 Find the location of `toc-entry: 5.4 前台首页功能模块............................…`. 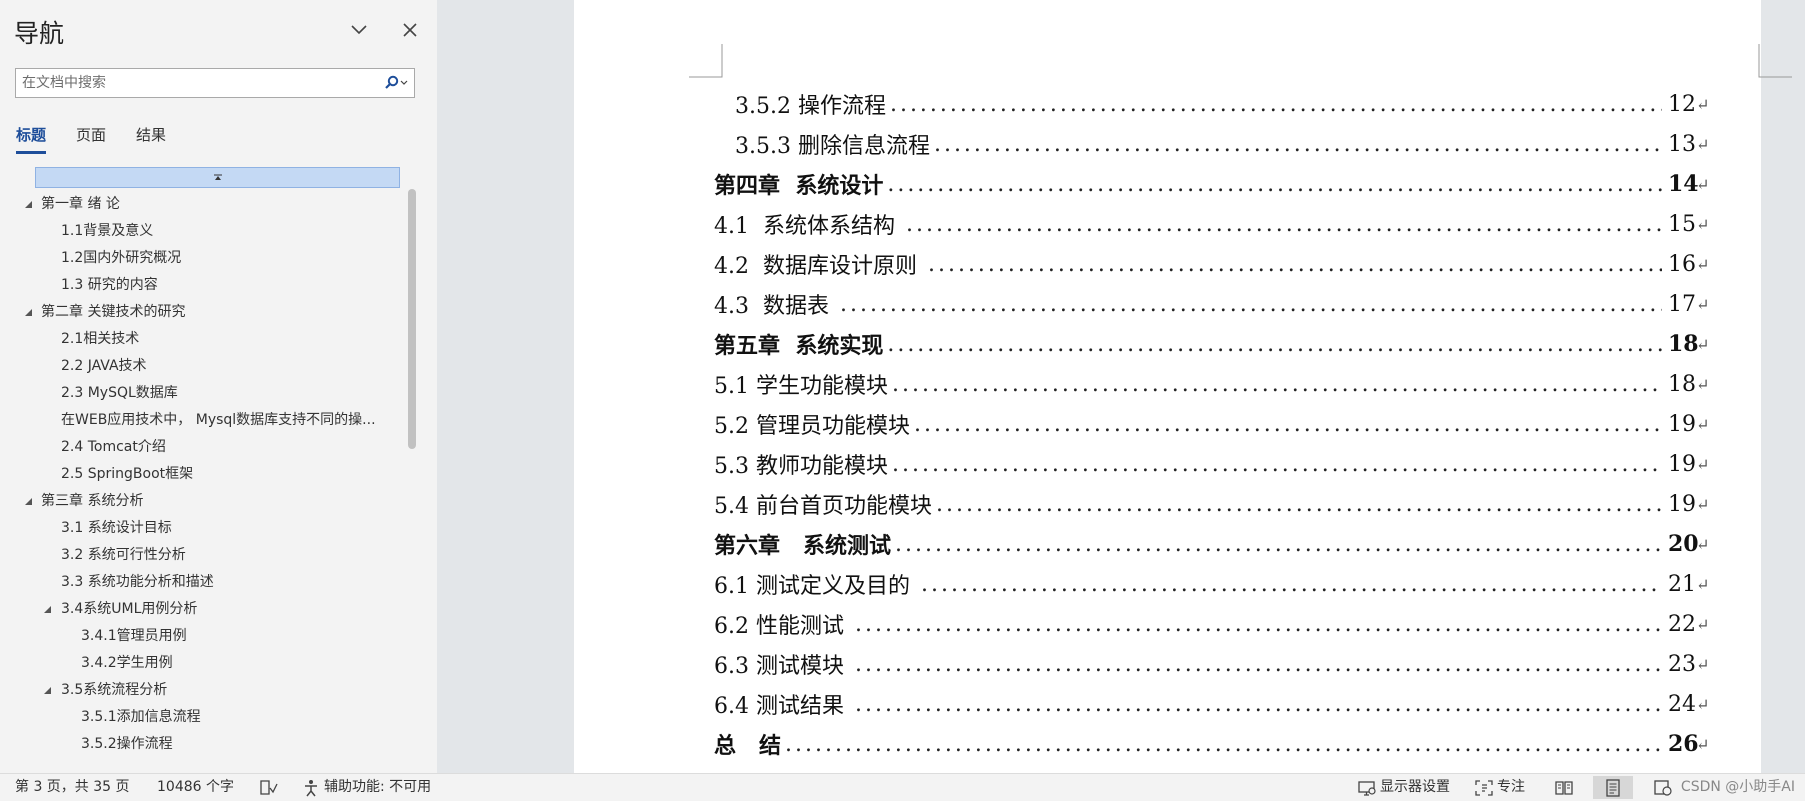

toc-entry: 5.4 前台首页功能模块............................… is located at coordinates (1214, 504).